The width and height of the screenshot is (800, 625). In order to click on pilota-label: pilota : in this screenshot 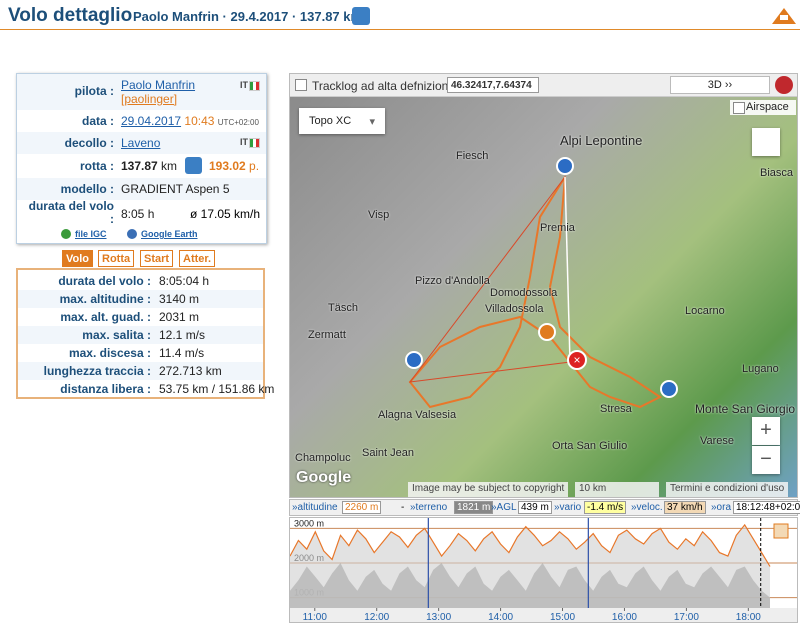, I will do `click(94, 91)`.